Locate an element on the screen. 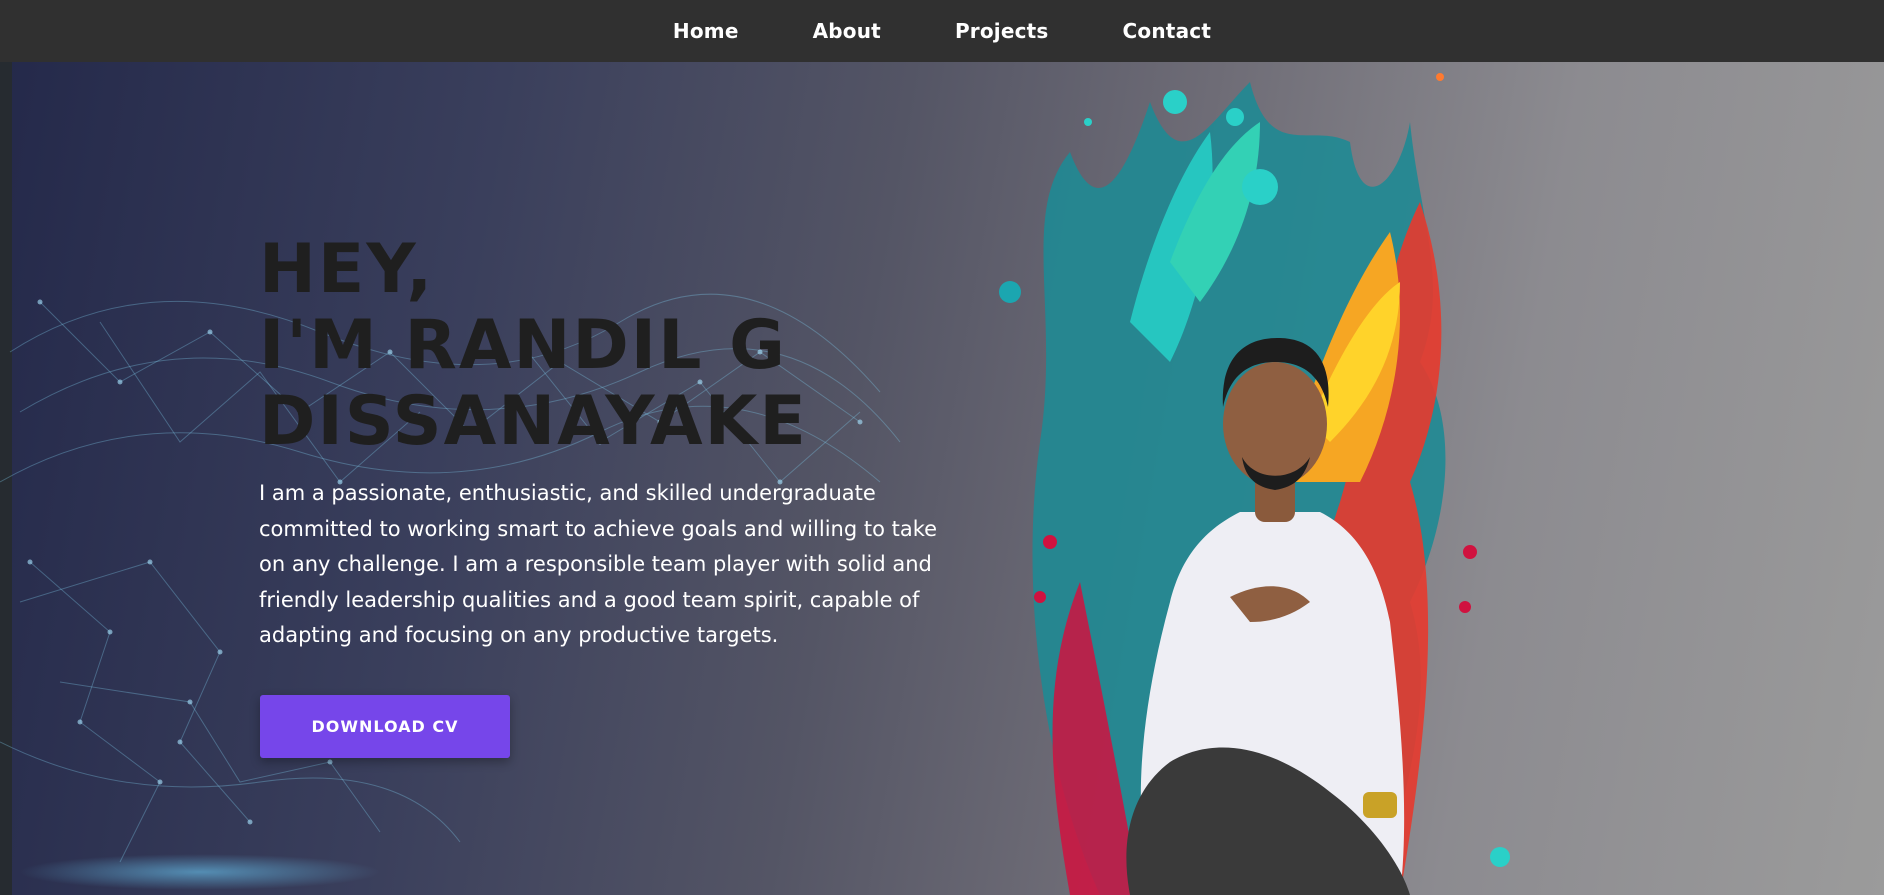 This screenshot has width=1884, height=895. nav-home-link: Home is located at coordinates (706, 31).